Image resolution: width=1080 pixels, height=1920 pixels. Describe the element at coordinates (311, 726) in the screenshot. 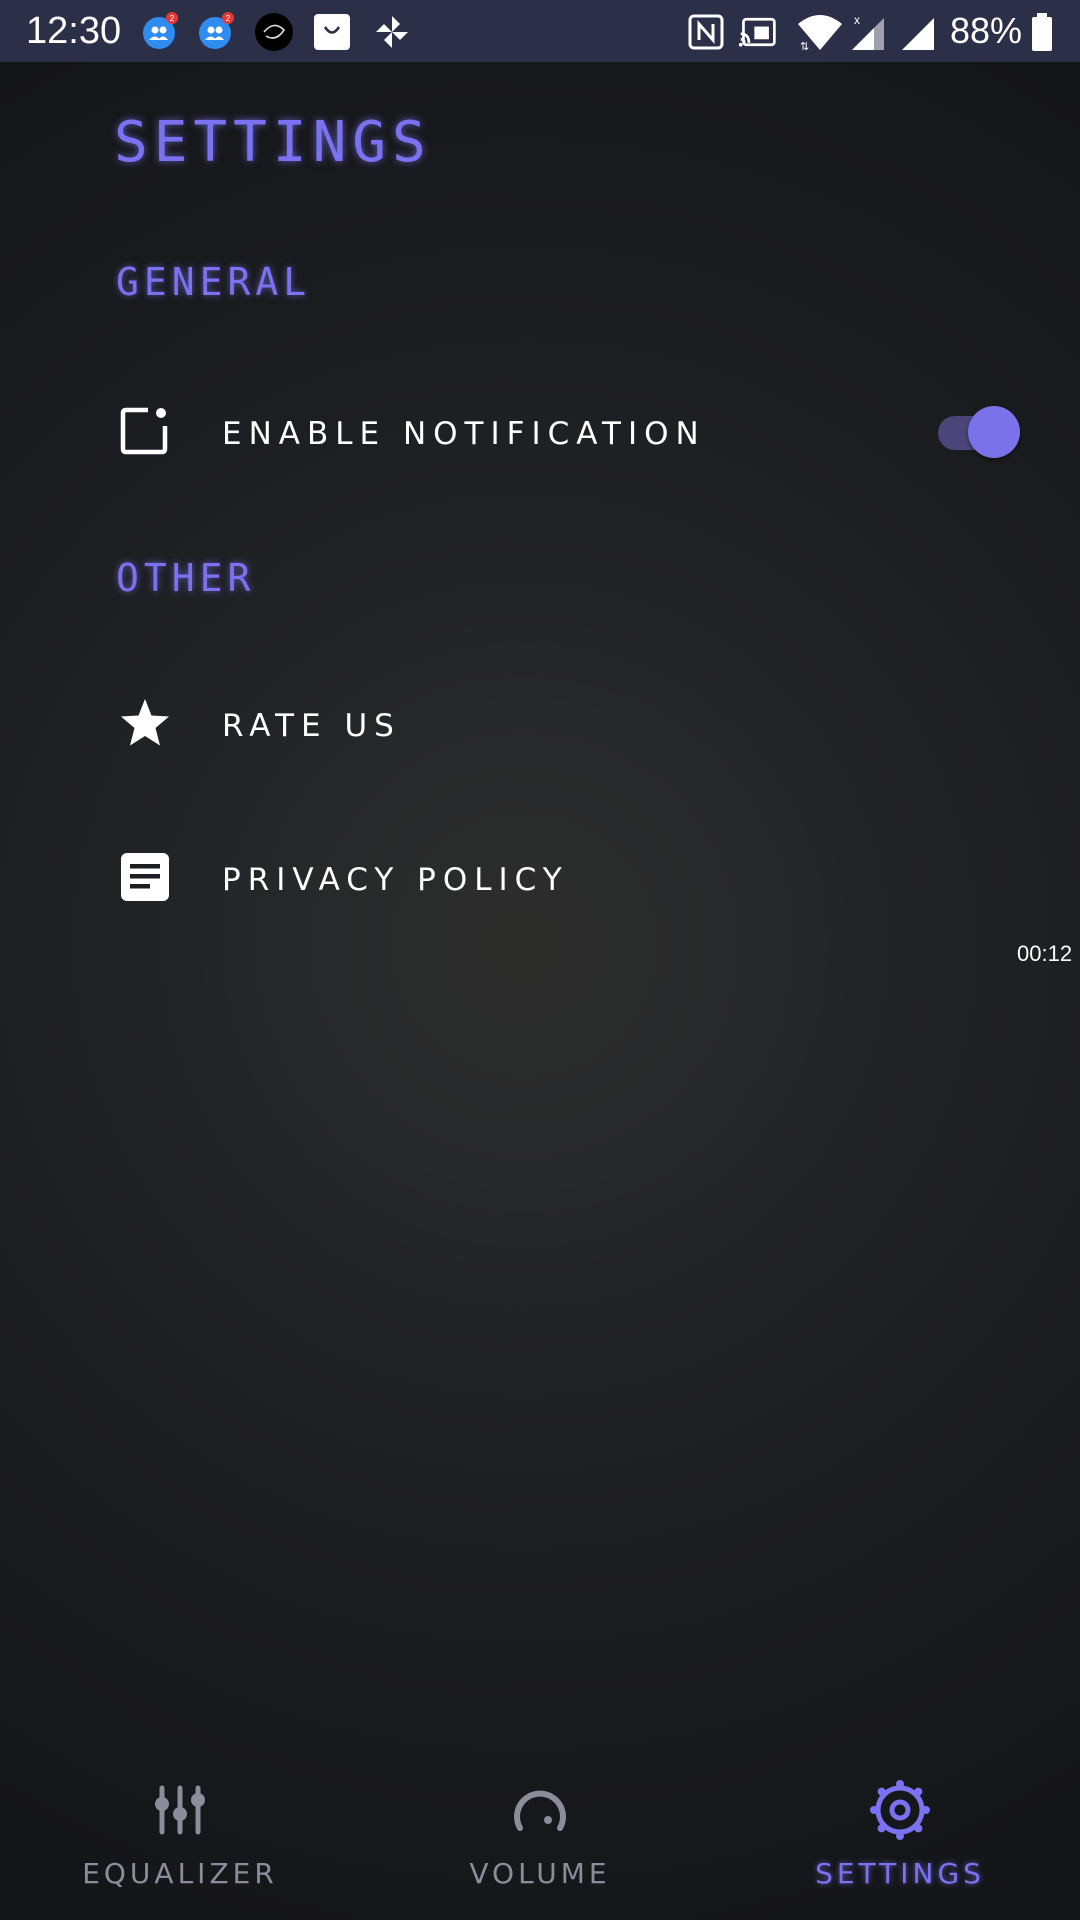

I see `rate-us-label: RATE US` at that location.